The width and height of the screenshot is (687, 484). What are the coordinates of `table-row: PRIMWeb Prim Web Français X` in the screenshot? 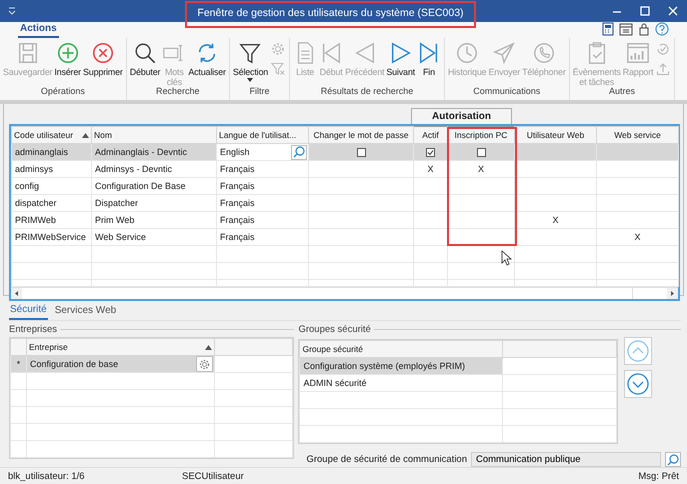 It's located at (345, 220).